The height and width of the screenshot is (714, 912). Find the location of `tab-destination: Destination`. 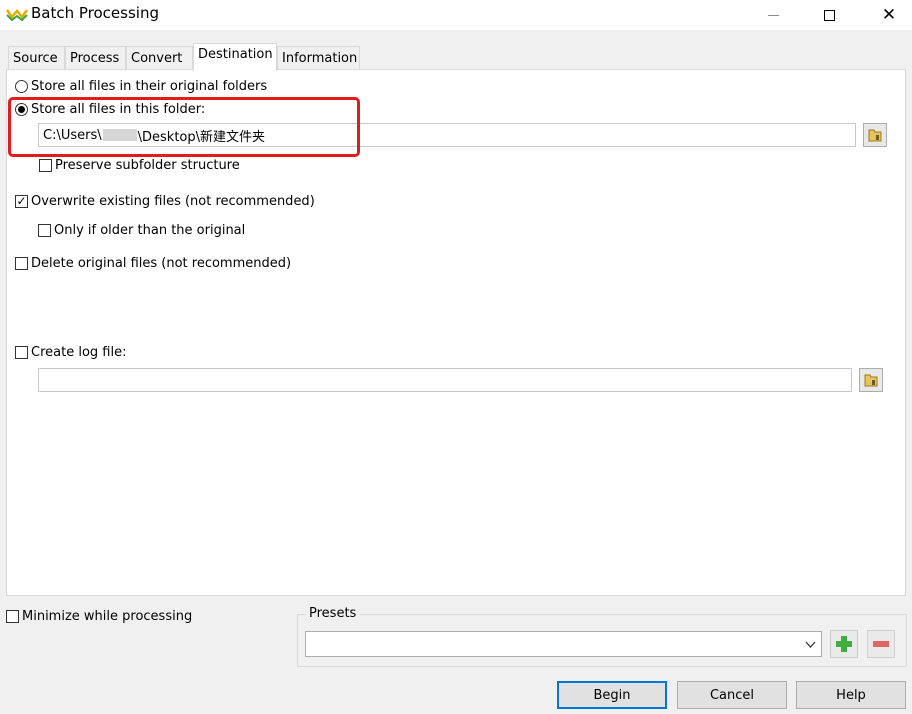

tab-destination: Destination is located at coordinates (235, 57).